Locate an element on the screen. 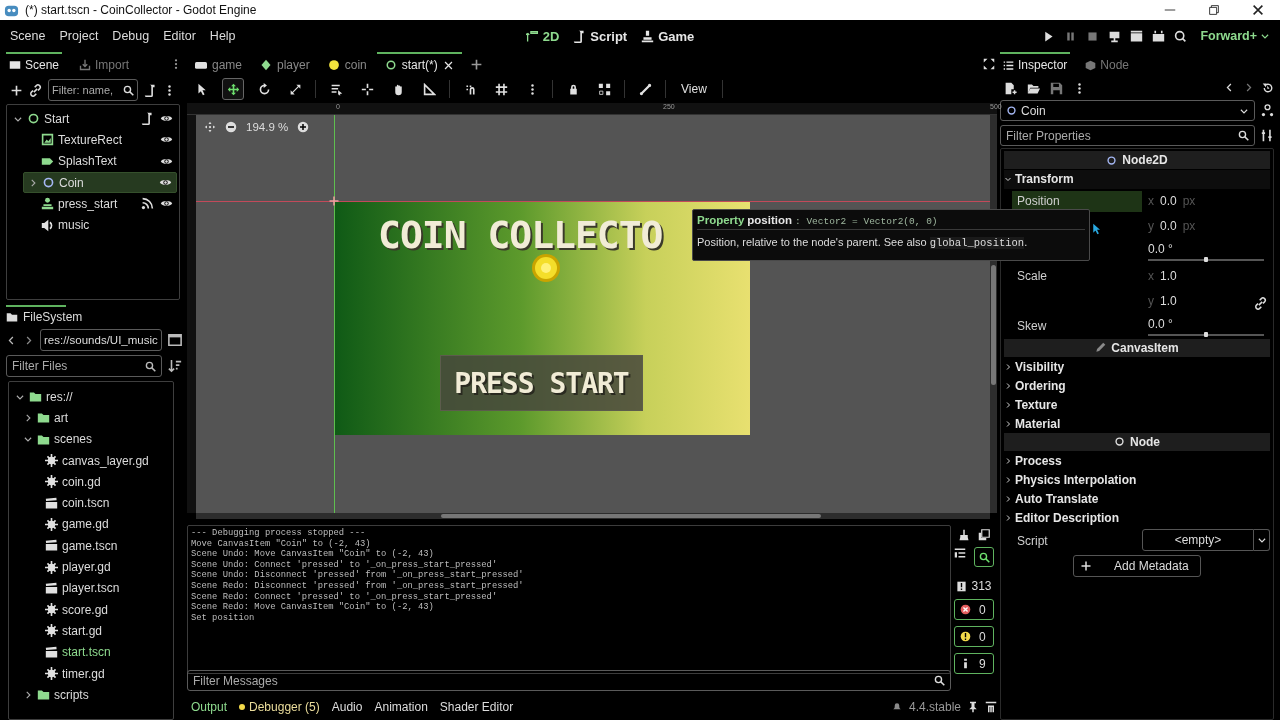 The image size is (1280, 720). filter-toggle: 0 is located at coordinates (974, 636).